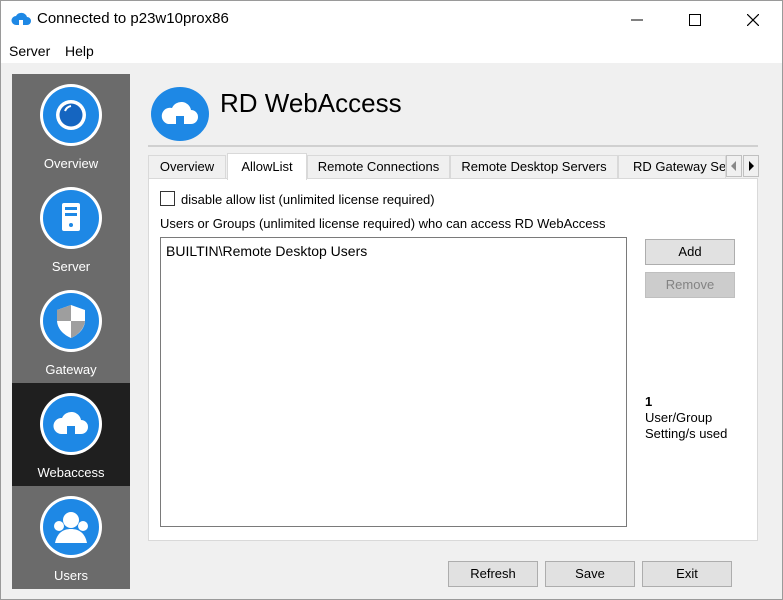 The height and width of the screenshot is (600, 783). I want to click on close-icon, so click(753, 20).